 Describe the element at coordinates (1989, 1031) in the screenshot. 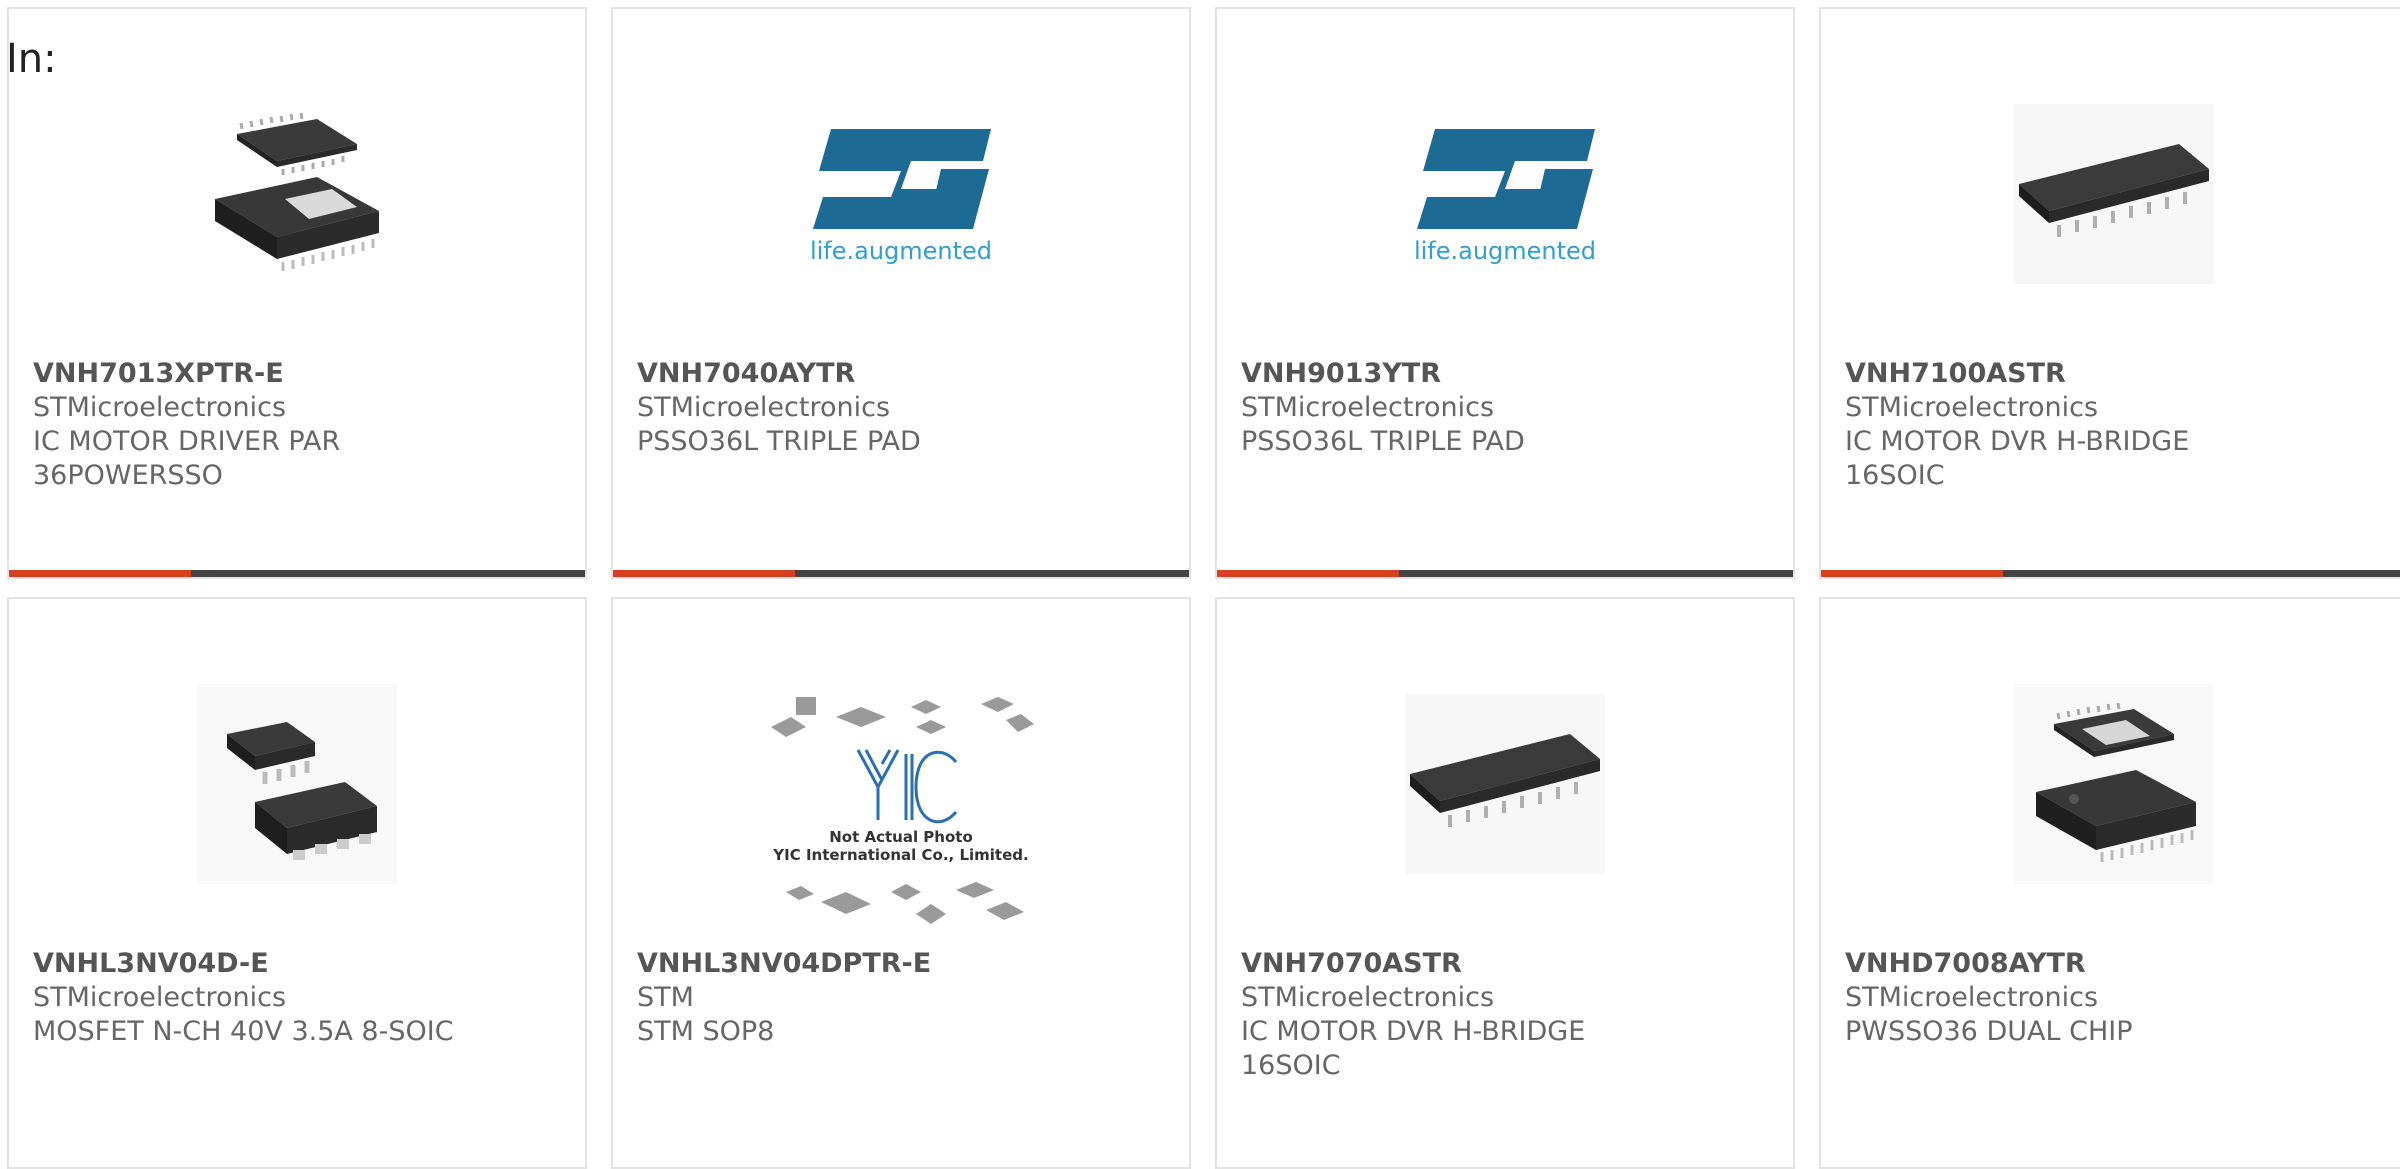

I see `description-line: PWSSO36 DUAL CHIP` at that location.